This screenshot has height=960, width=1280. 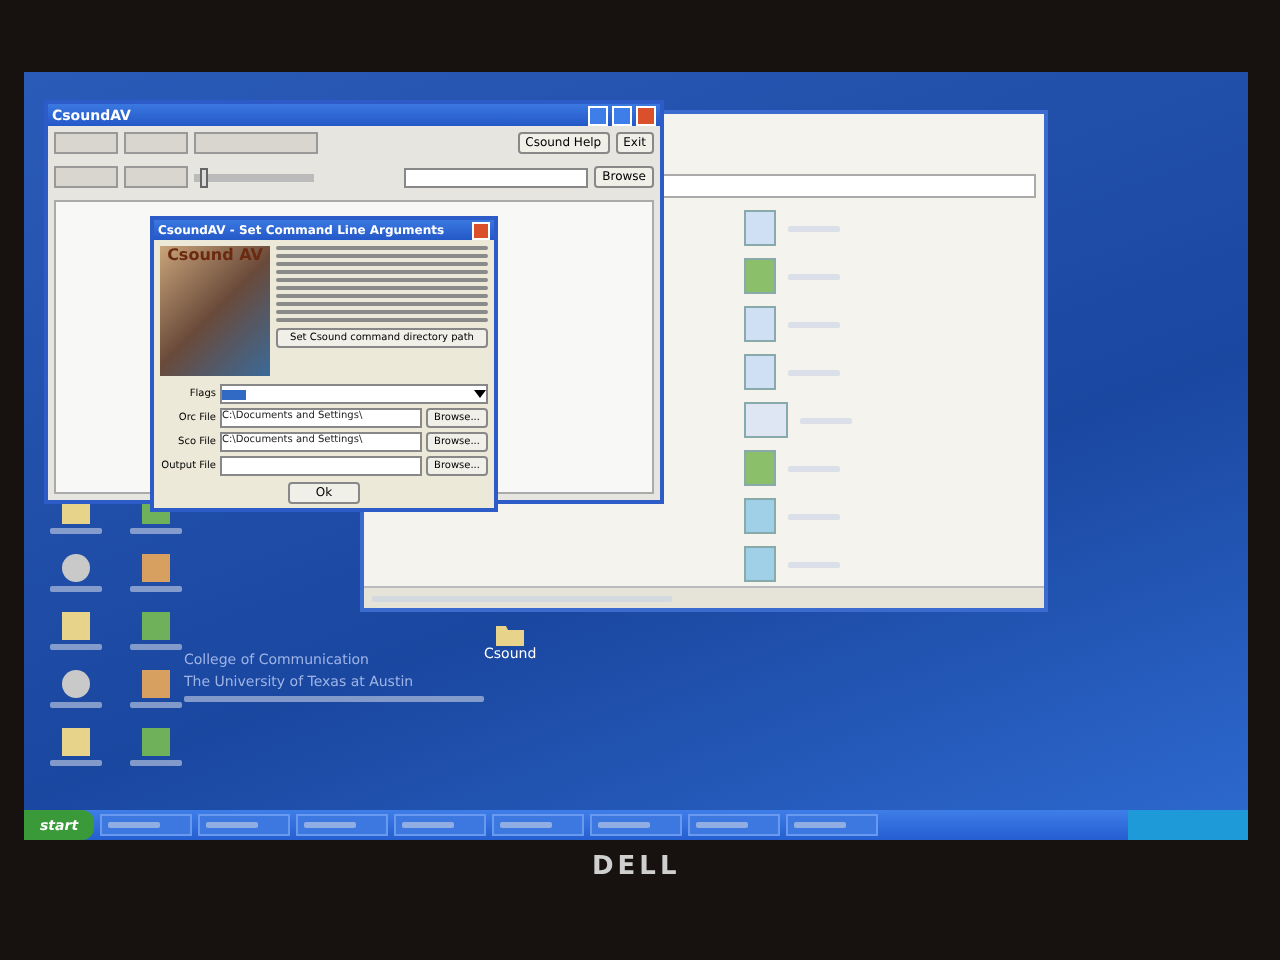 I want to click on slider-thumb, so click(x=204, y=177).